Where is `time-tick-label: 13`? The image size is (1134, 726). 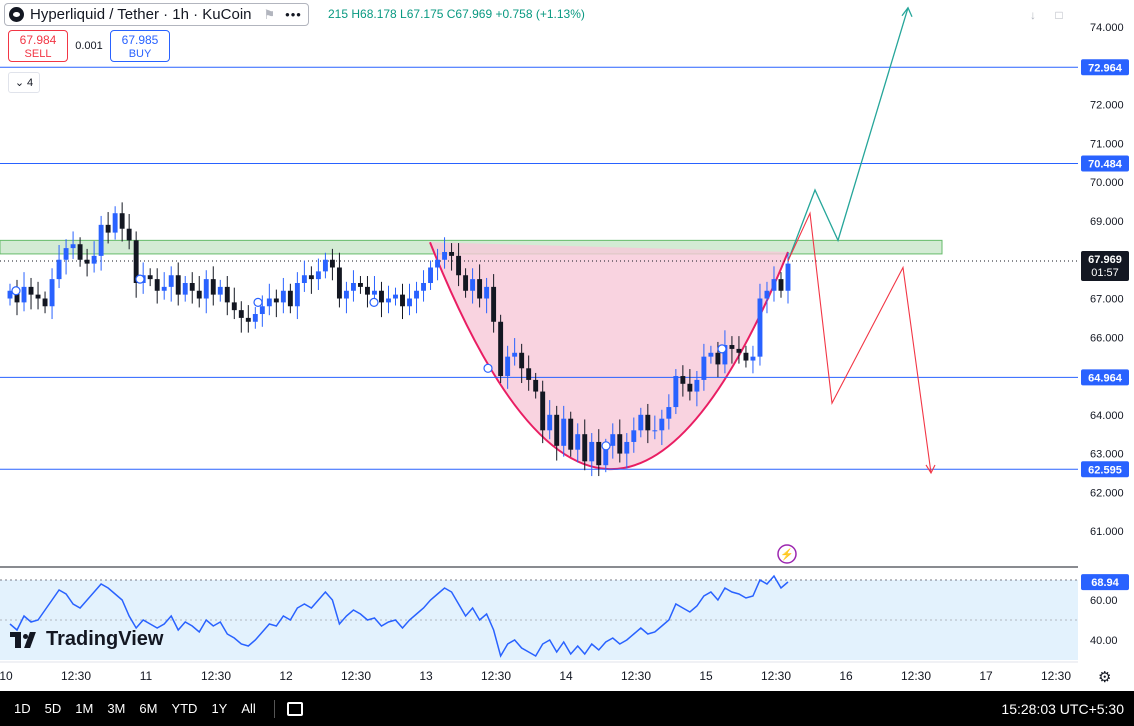
time-tick-label: 13 is located at coordinates (426, 676).